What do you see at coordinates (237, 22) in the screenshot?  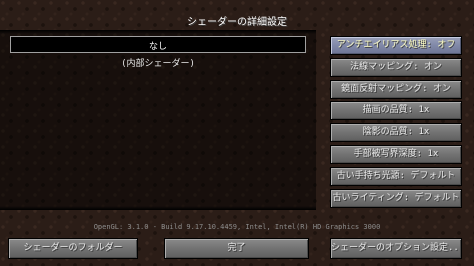 I see `screen-title: シェーダーの詳細設定` at bounding box center [237, 22].